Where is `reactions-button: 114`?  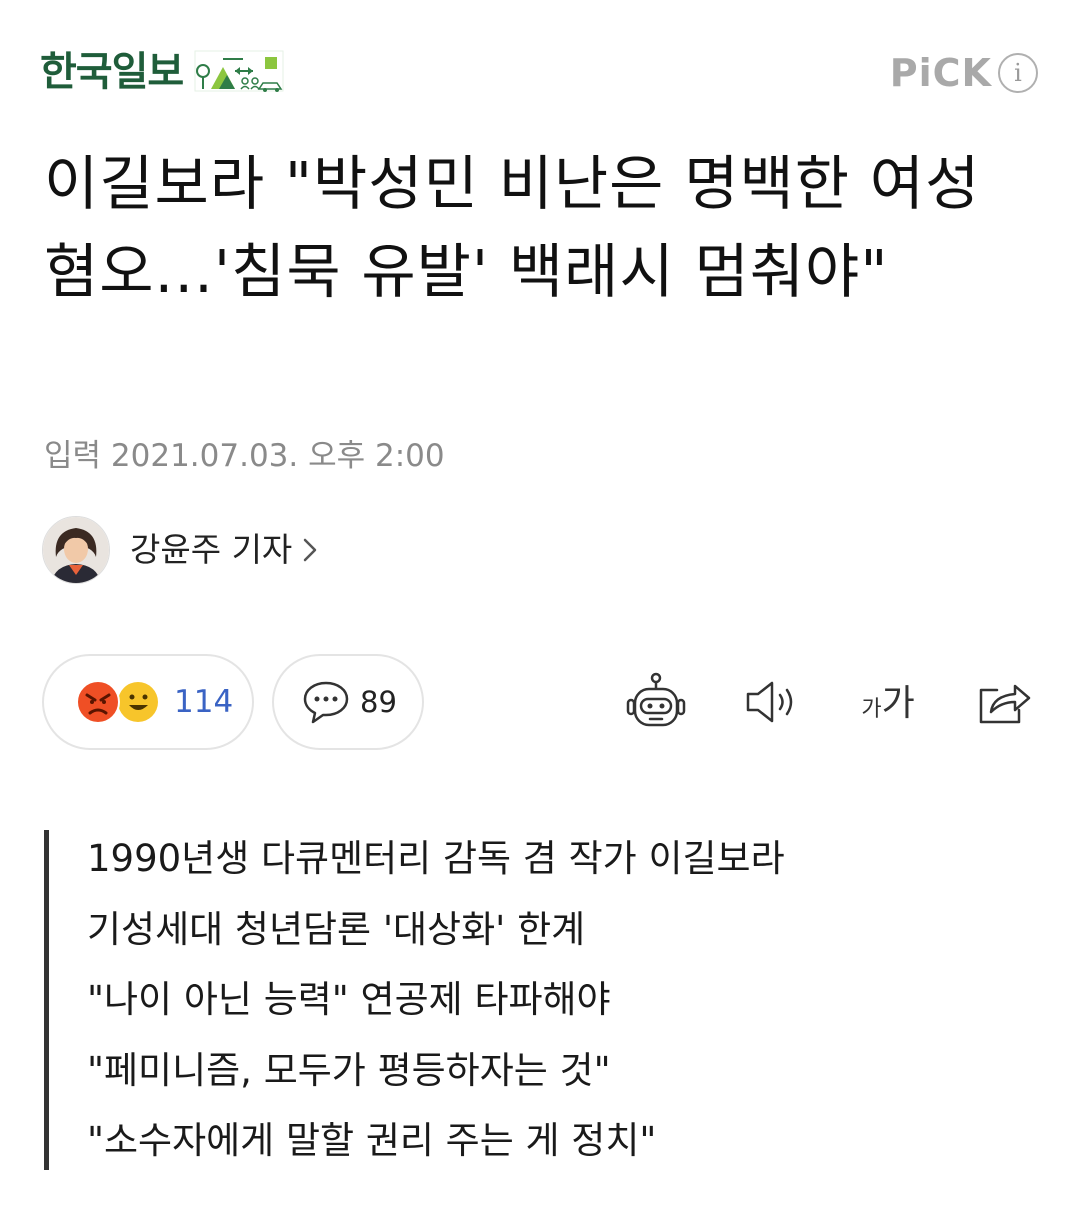 reactions-button: 114 is located at coordinates (148, 702).